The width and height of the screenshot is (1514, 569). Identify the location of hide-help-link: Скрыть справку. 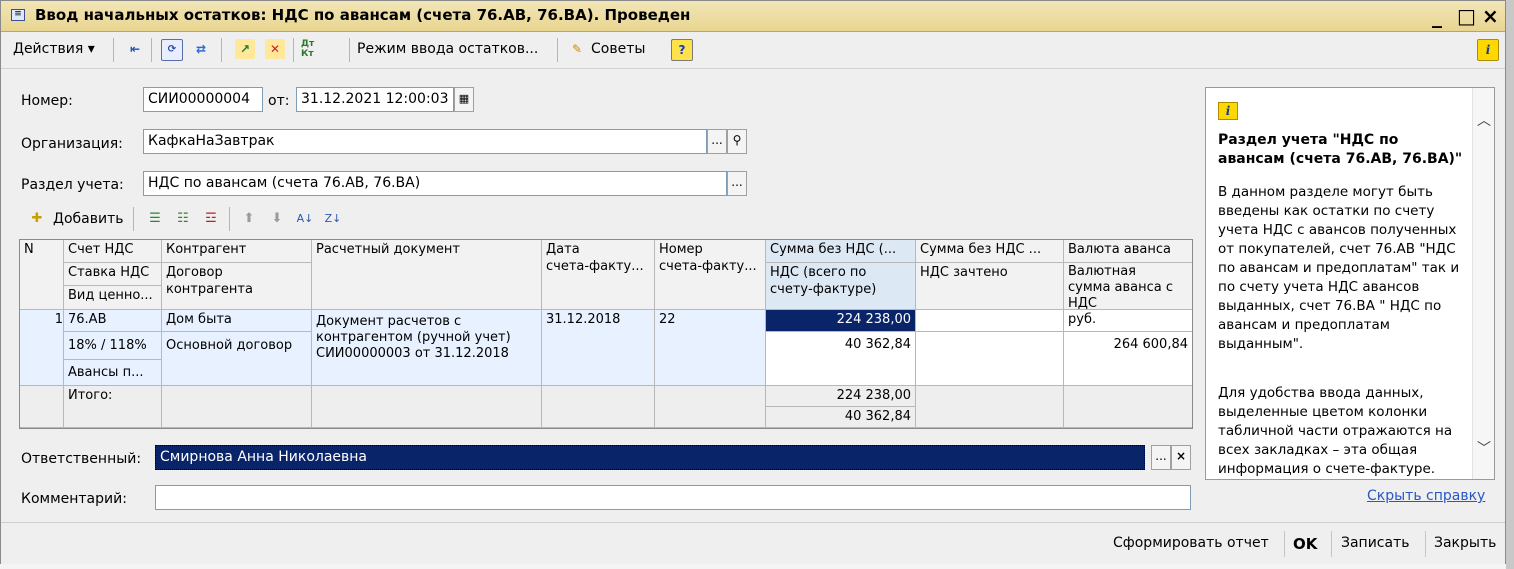
(1426, 496).